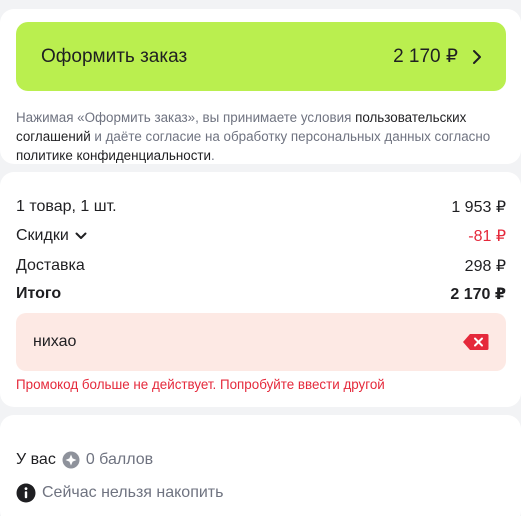  I want to click on promo-code-field, so click(261, 342).